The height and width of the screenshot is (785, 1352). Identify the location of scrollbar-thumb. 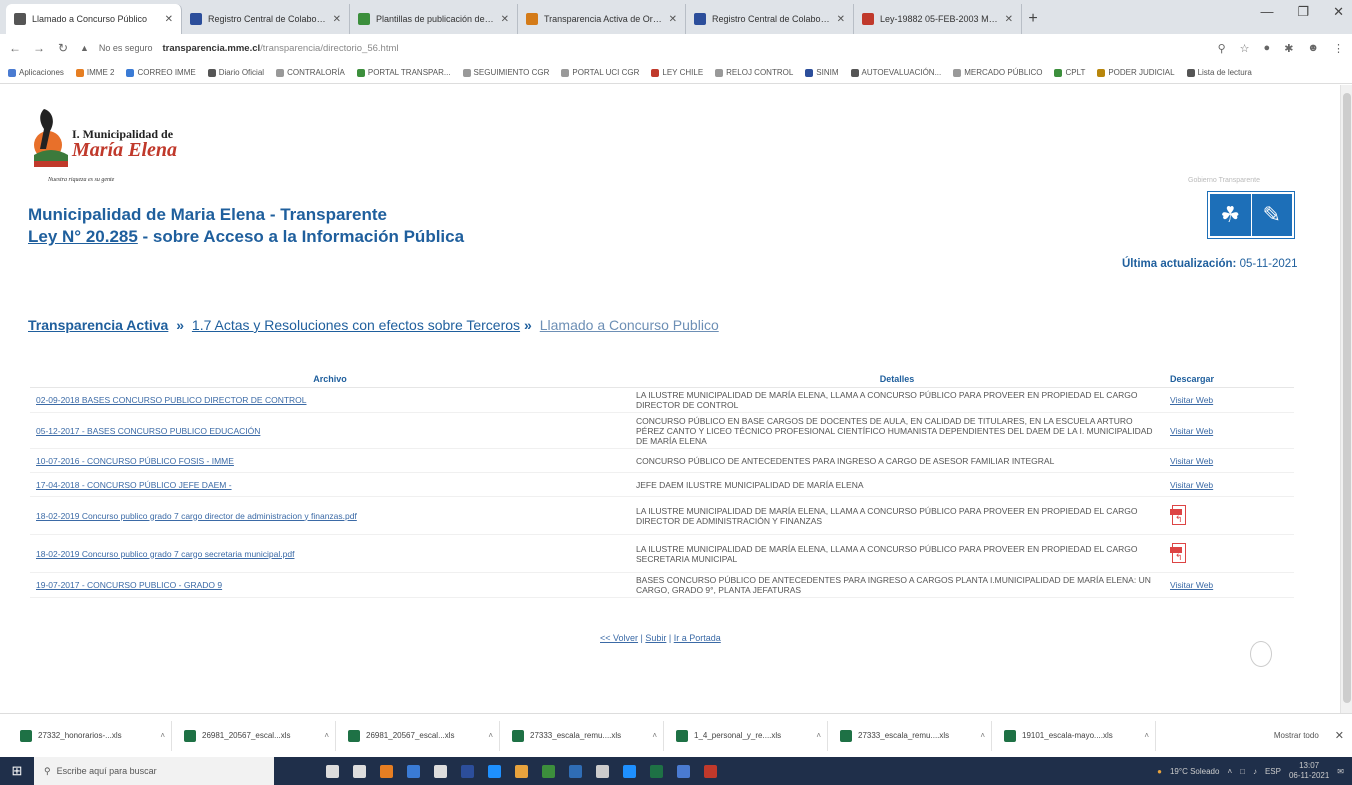
(1347, 398).